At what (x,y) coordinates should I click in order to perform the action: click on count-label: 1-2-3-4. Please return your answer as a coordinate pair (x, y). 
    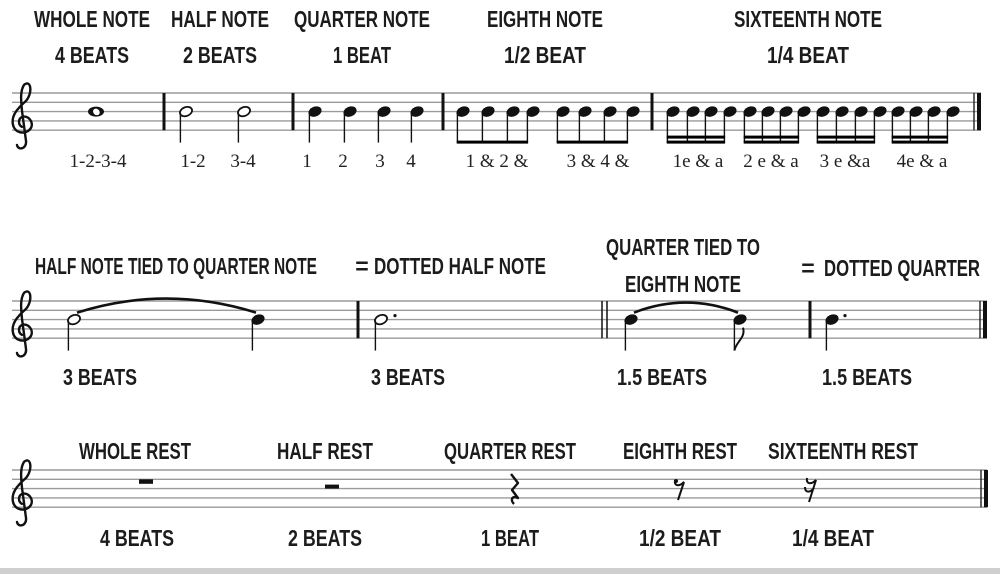
    Looking at the image, I should click on (98, 161).